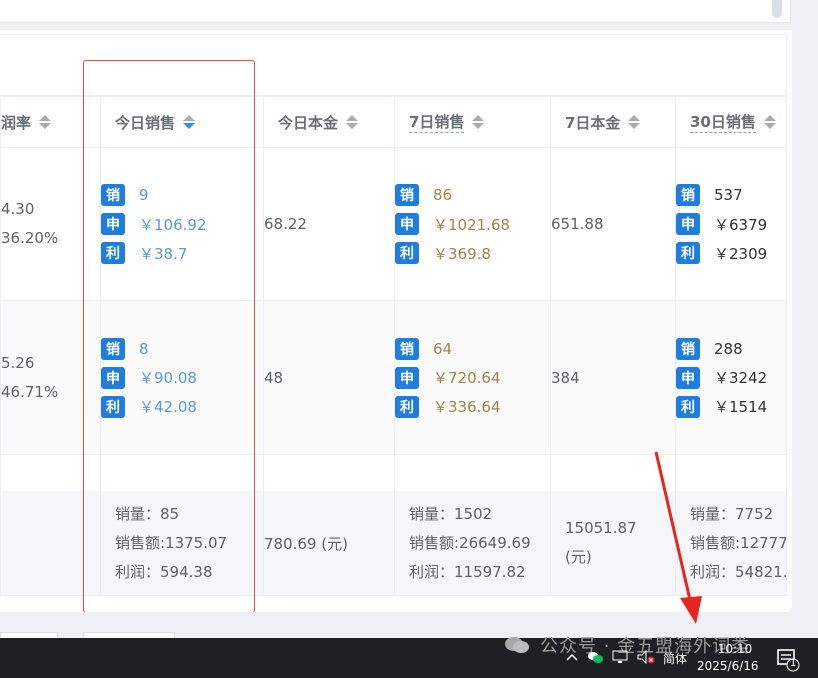 The width and height of the screenshot is (818, 678). I want to click on column-label: 7日销售, so click(437, 123).